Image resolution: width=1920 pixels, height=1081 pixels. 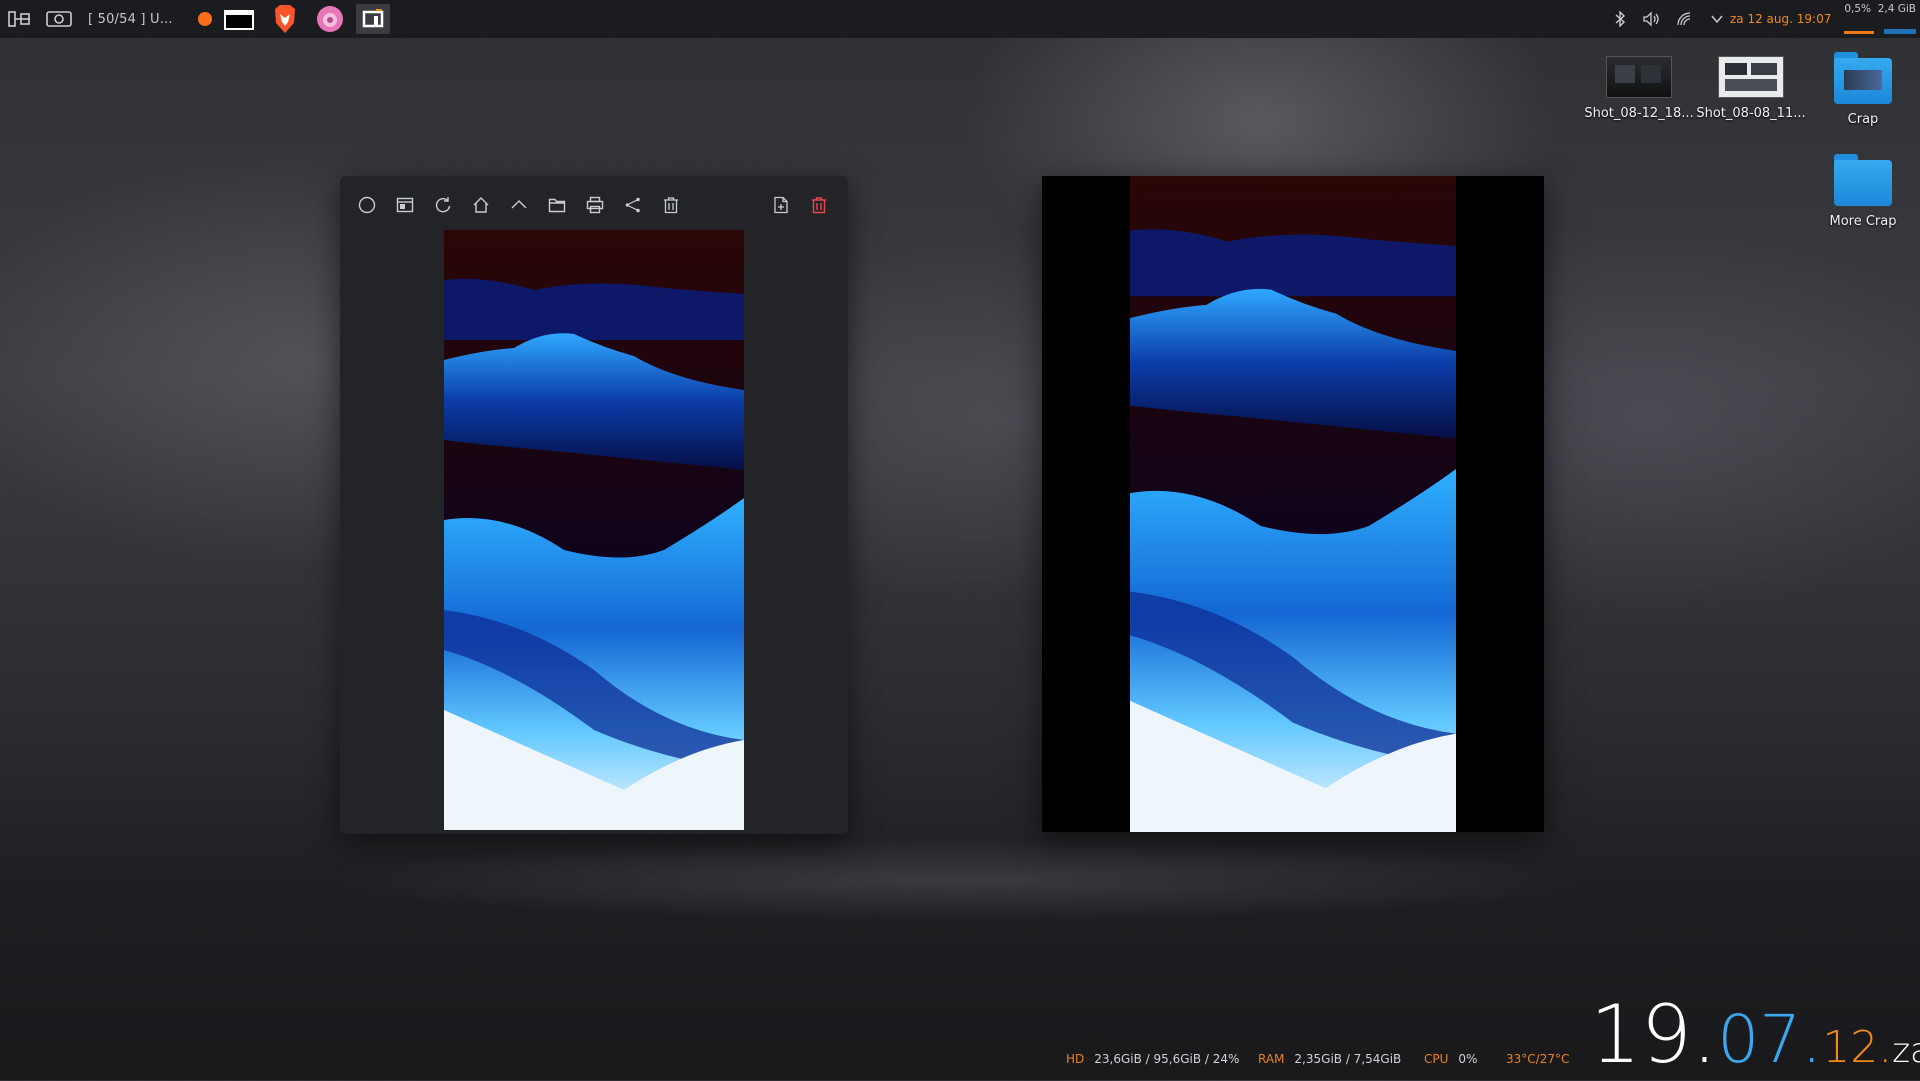 I want to click on export-icon, so click(x=781, y=205).